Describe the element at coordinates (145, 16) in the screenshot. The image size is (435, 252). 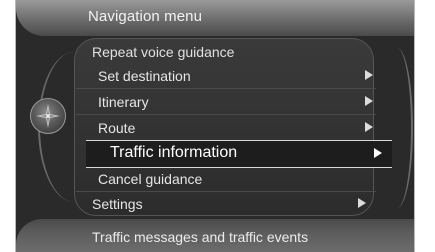
I see `page-title: Navigation menu` at that location.